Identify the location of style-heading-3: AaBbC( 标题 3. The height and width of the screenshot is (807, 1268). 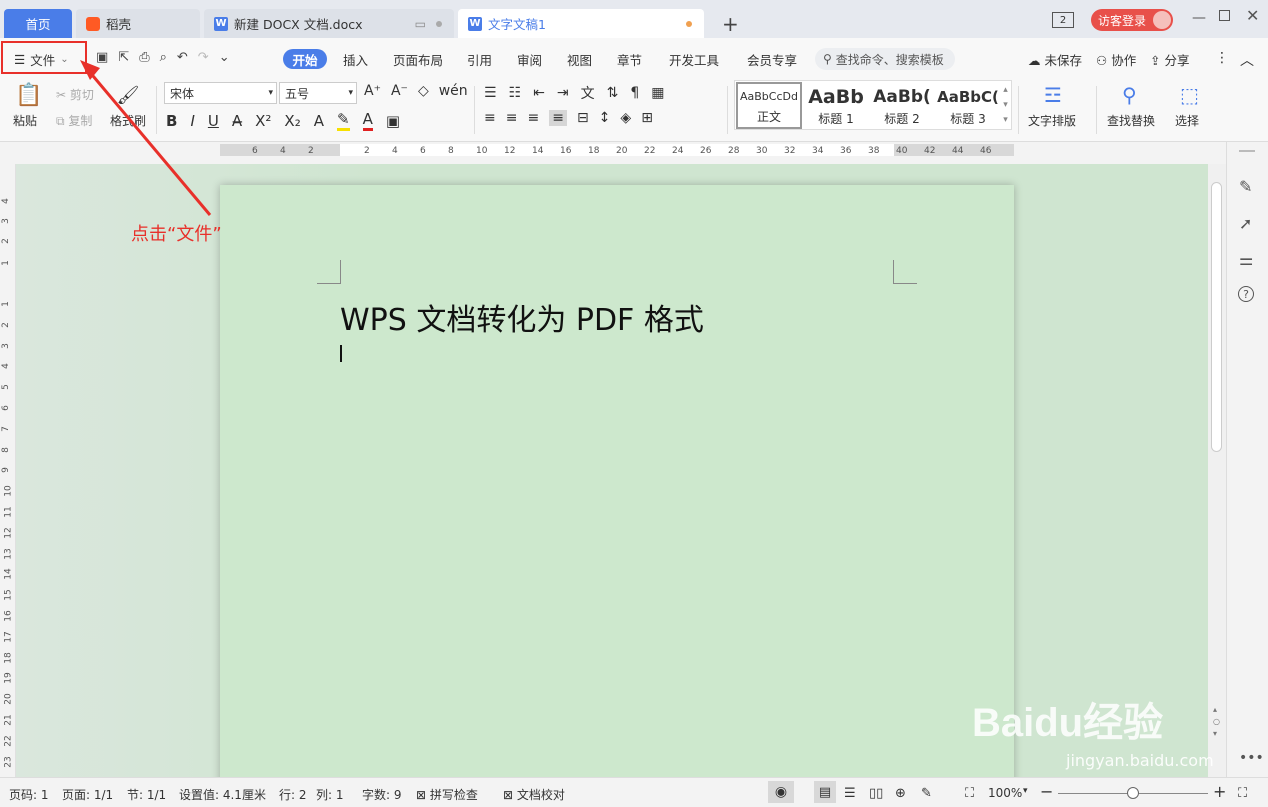
(968, 105).